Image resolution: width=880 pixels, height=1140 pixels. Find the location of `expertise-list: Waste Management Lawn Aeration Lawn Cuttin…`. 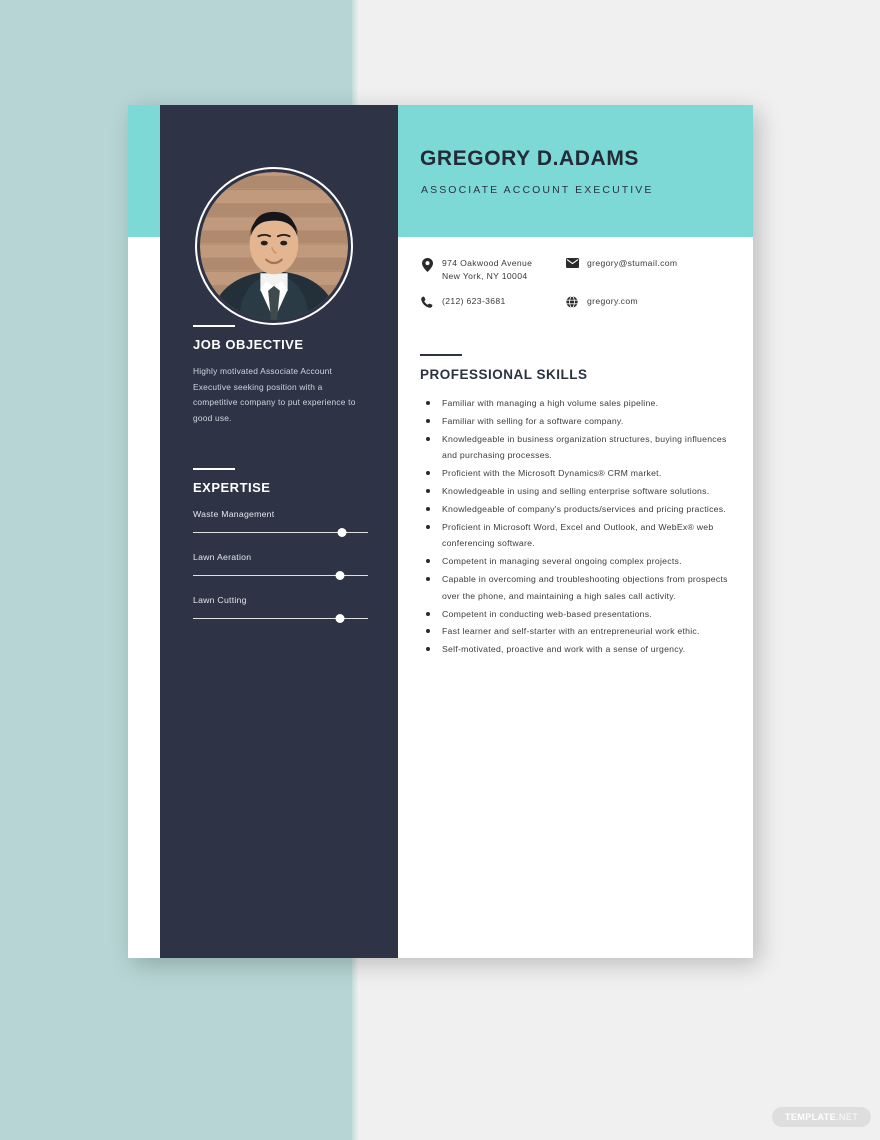

expertise-list: Waste Management Lawn Aeration Lawn Cuttin… is located at coordinates (280, 566).